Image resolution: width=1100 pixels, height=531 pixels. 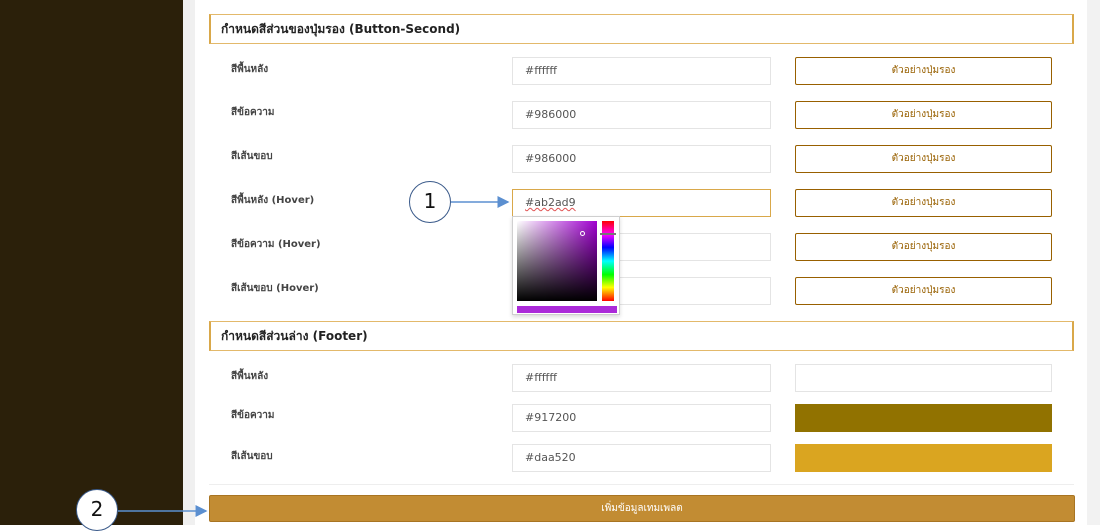 What do you see at coordinates (430, 202) in the screenshot?
I see `callout-1: 1` at bounding box center [430, 202].